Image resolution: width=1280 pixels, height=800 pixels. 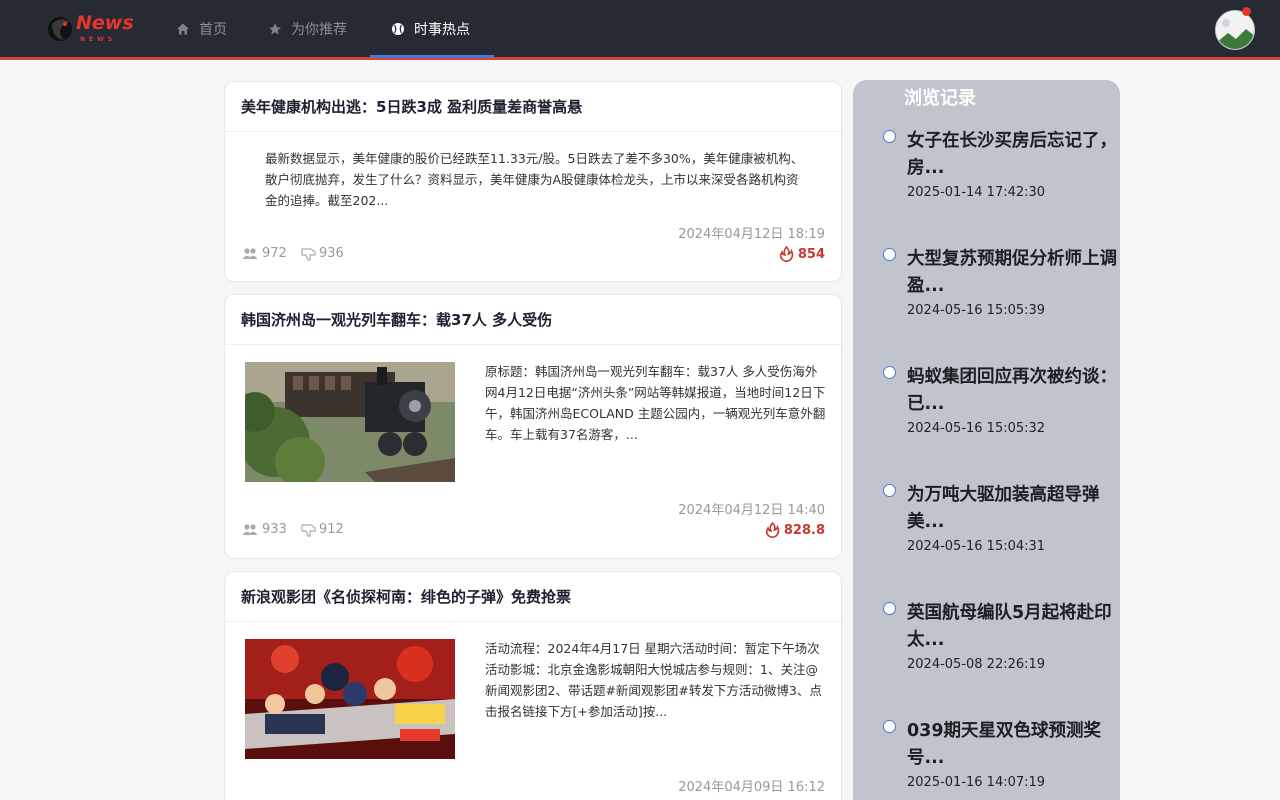 What do you see at coordinates (794, 530) in the screenshot?
I see `hot-score: 828.8` at bounding box center [794, 530].